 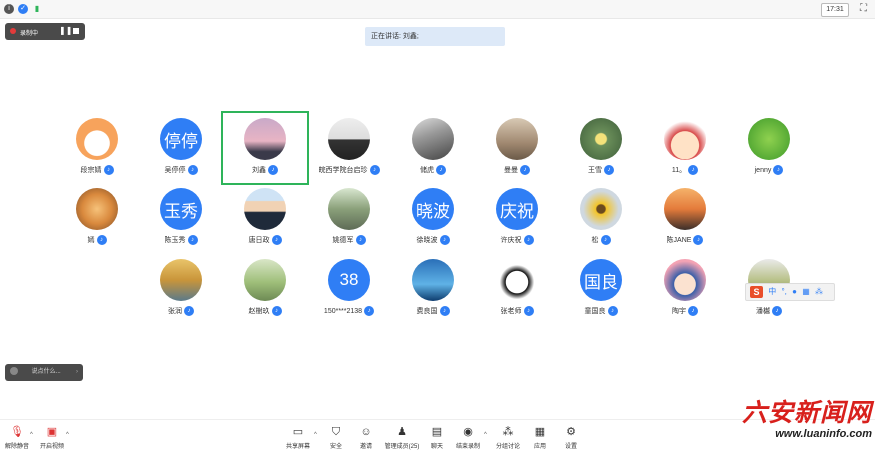 What do you see at coordinates (265, 280) in the screenshot?
I see `willow-avatar` at bounding box center [265, 280].